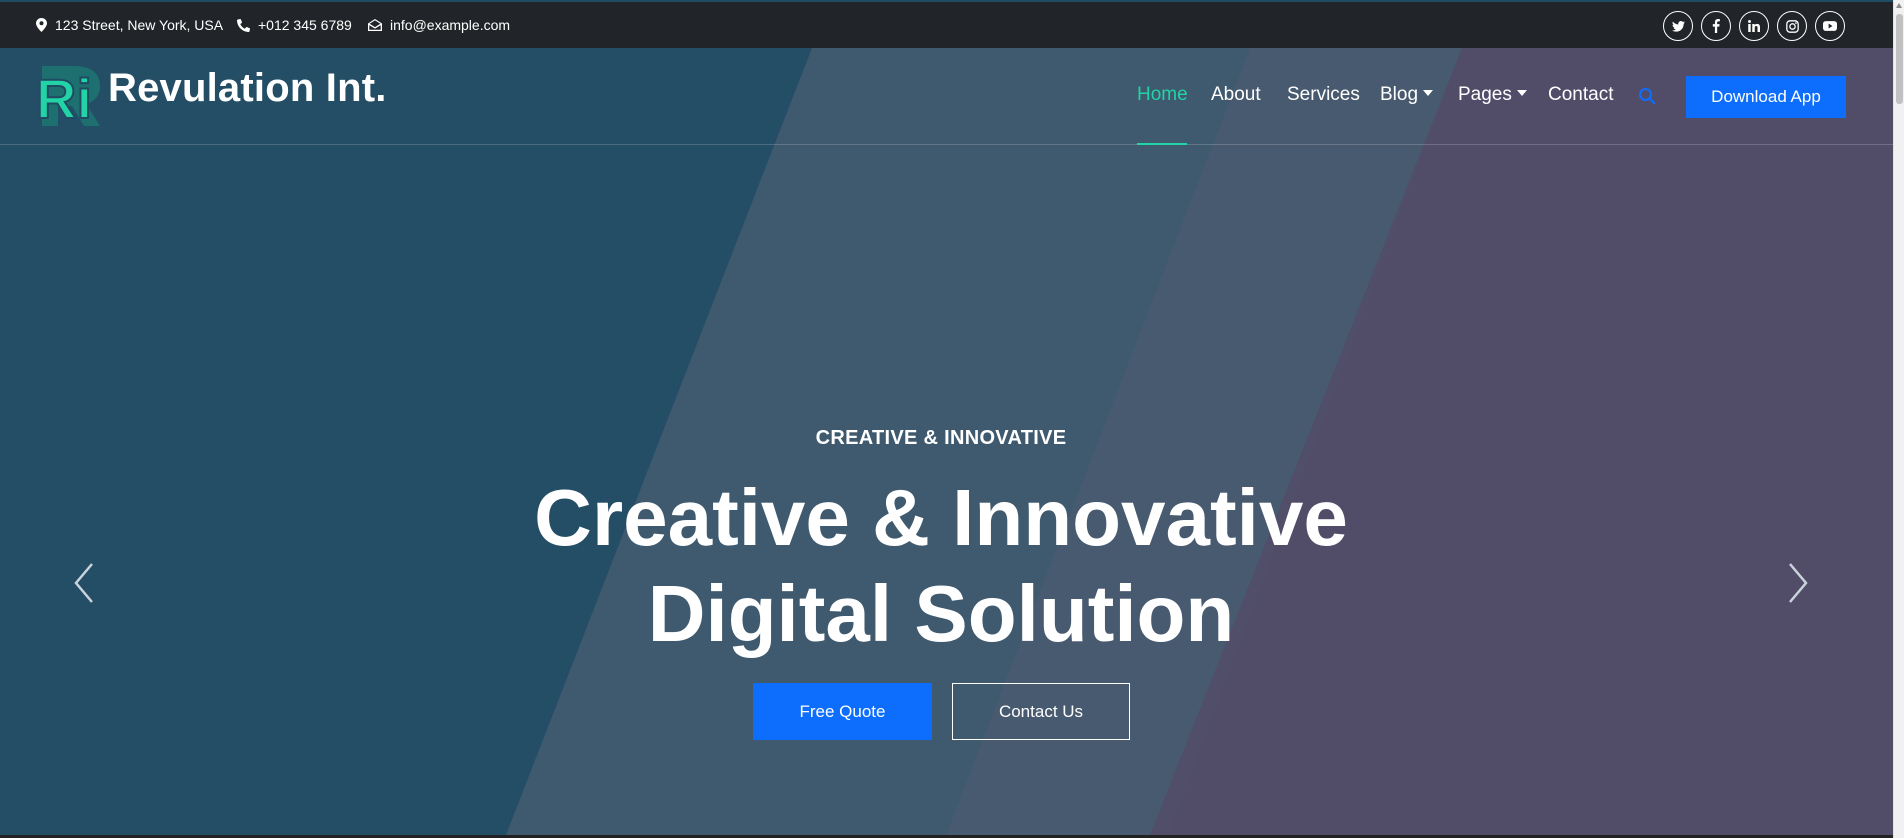  What do you see at coordinates (941, 613) in the screenshot?
I see `hero-title-line-2: Digital Solution` at bounding box center [941, 613].